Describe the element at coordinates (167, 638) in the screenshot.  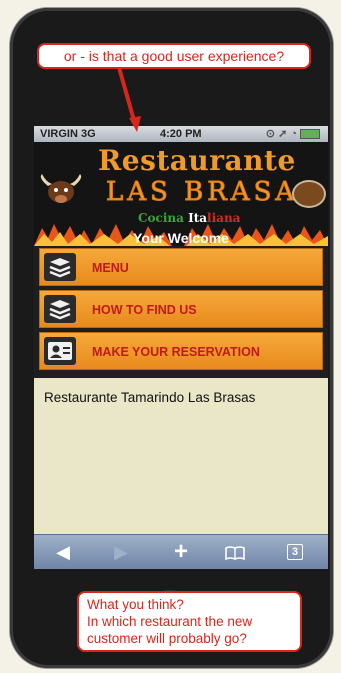
I see `annotation-line-3: customer will probably go?` at that location.